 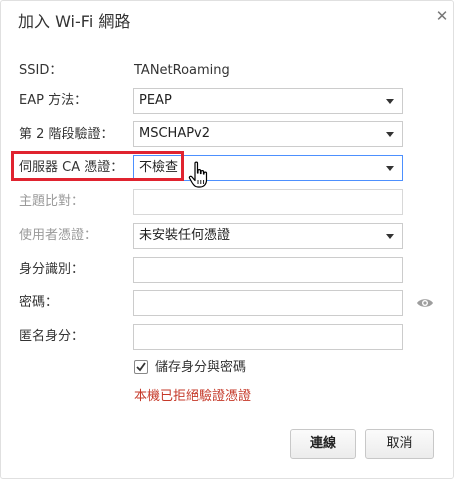 What do you see at coordinates (71, 167) in the screenshot?
I see `server-ca-label: 伺服器 CA 憑證：` at bounding box center [71, 167].